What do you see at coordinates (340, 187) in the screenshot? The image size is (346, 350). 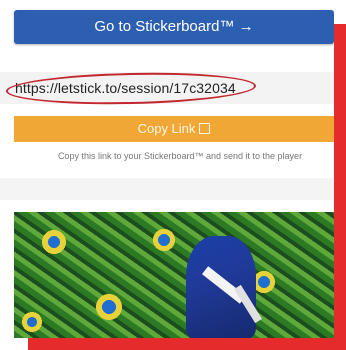 I see `red-highlight-frame-right` at bounding box center [340, 187].